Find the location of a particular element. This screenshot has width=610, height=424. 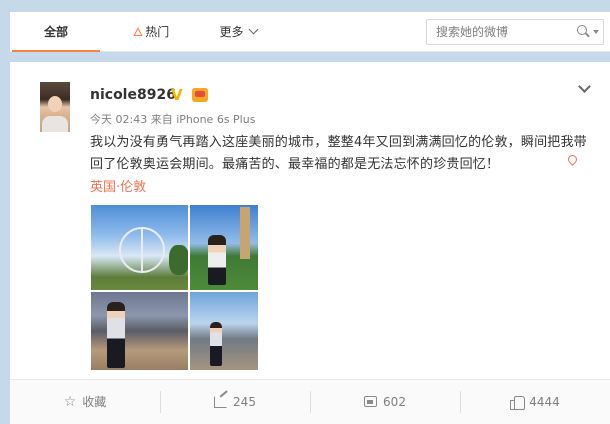

search-options-chevron-icon is located at coordinates (596, 32).